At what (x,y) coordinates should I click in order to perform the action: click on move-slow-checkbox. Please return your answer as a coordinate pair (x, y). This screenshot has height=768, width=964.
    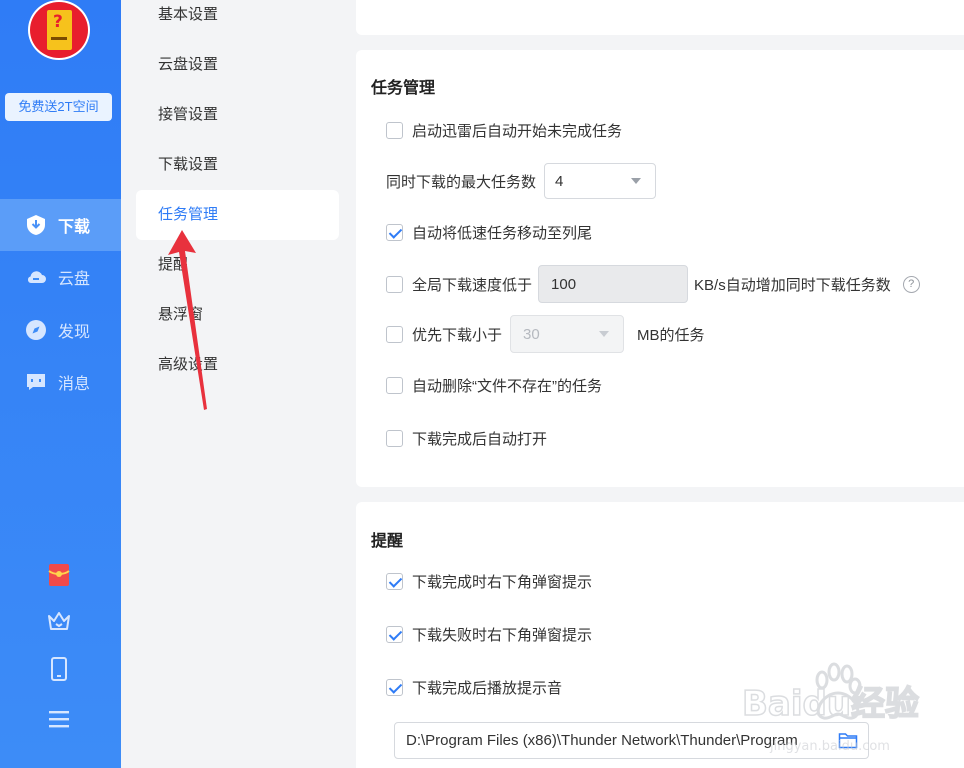
    Looking at the image, I should click on (394, 232).